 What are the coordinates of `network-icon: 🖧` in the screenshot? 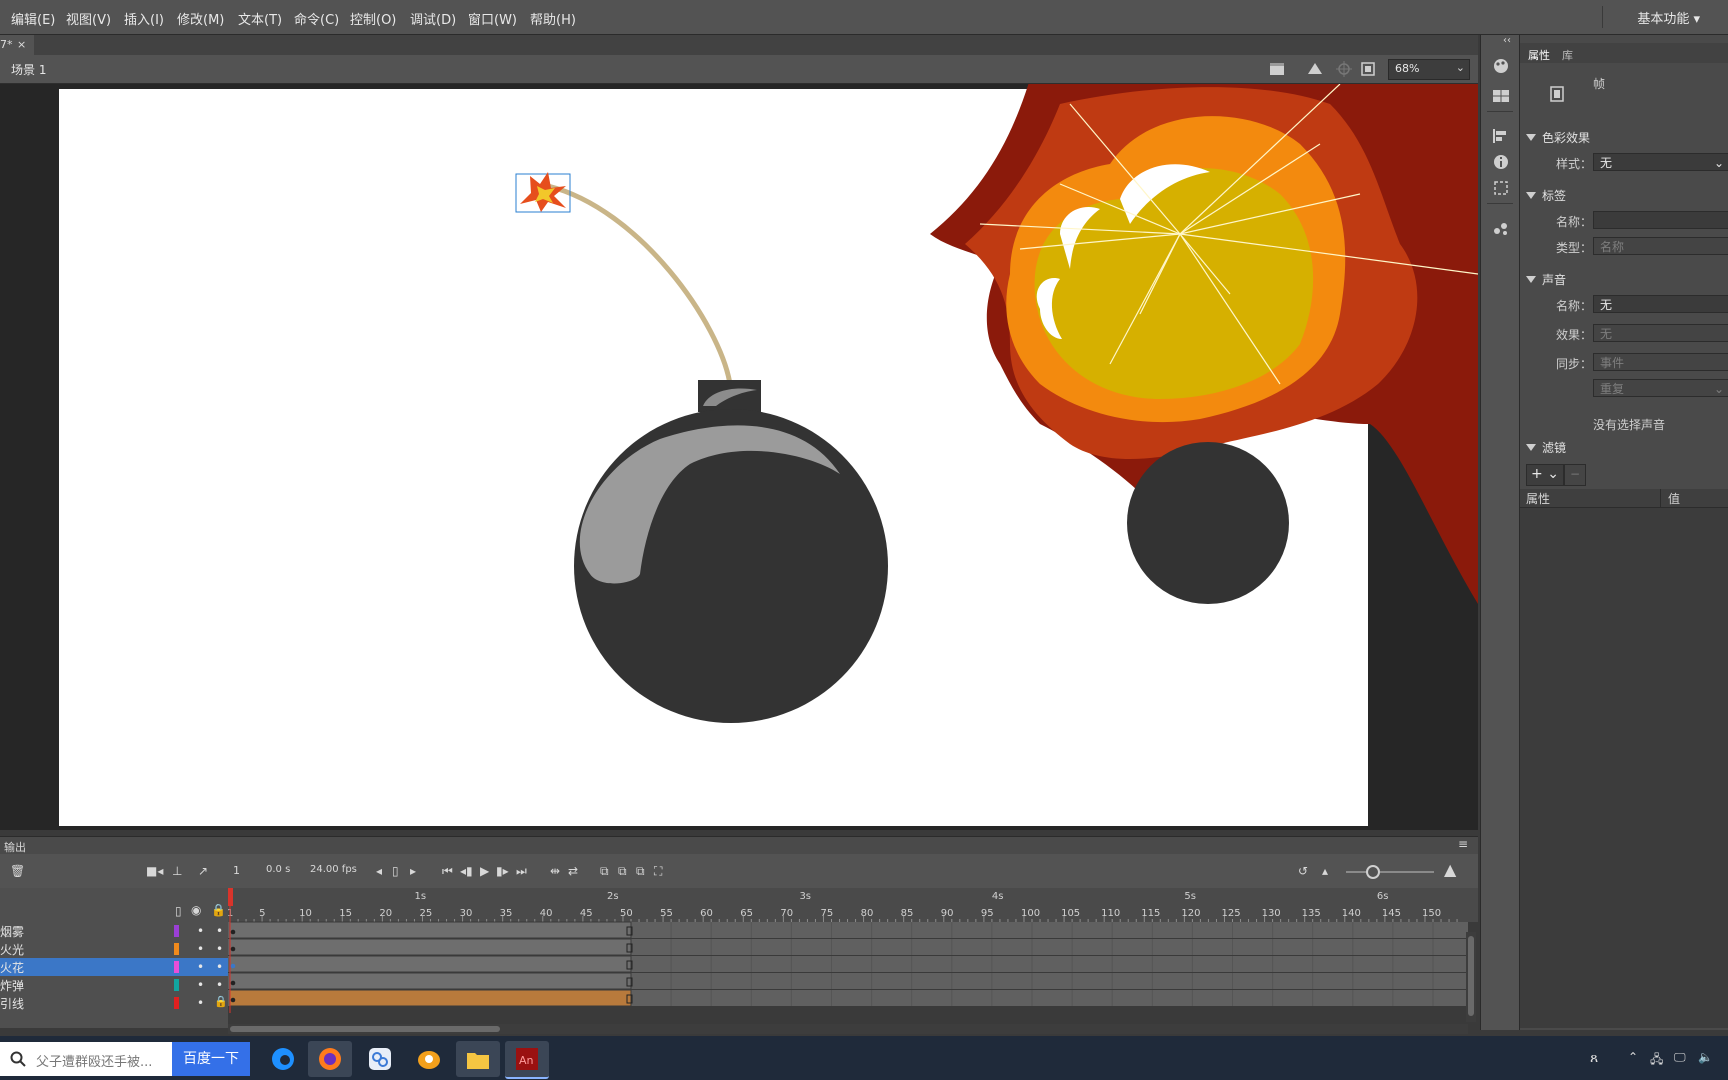 It's located at (1656, 1060).